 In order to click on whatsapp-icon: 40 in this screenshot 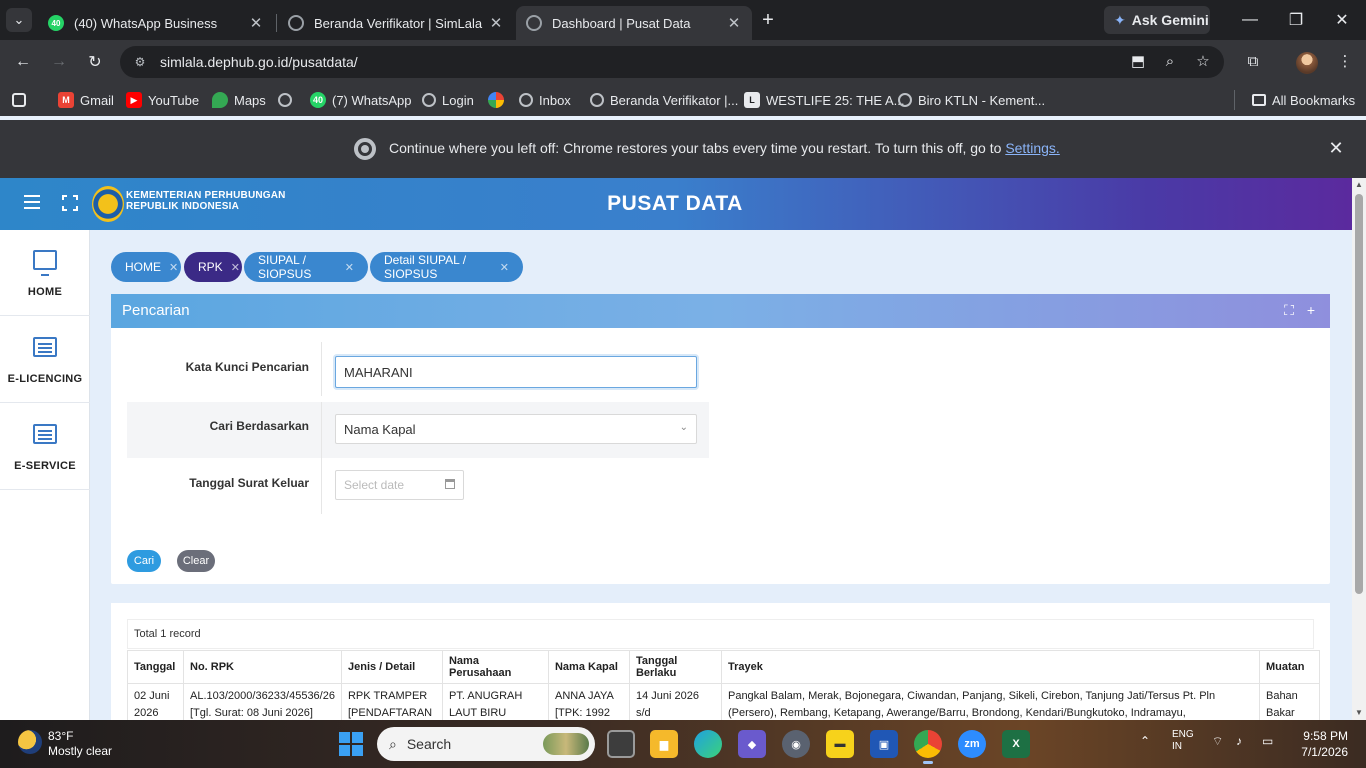, I will do `click(318, 100)`.